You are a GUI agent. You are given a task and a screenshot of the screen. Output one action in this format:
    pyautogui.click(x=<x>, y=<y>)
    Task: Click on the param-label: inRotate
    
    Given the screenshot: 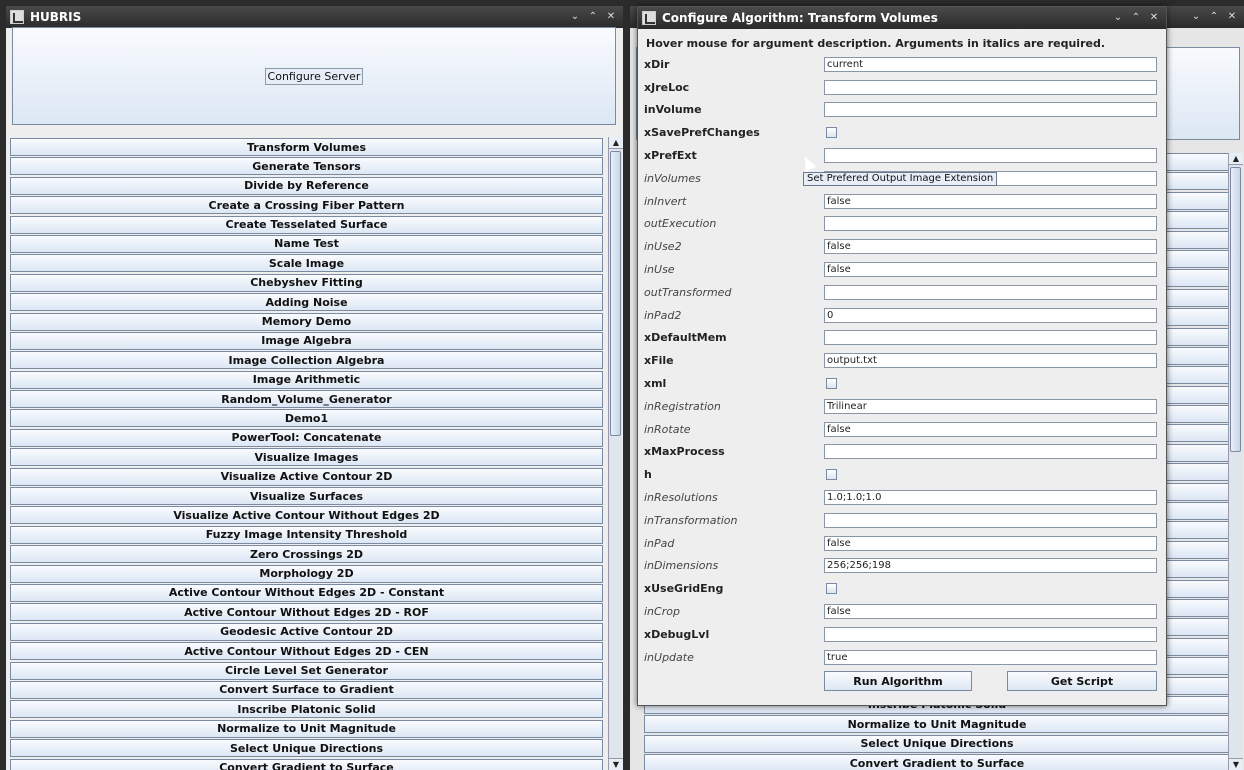 What is the action you would take?
    pyautogui.click(x=667, y=429)
    